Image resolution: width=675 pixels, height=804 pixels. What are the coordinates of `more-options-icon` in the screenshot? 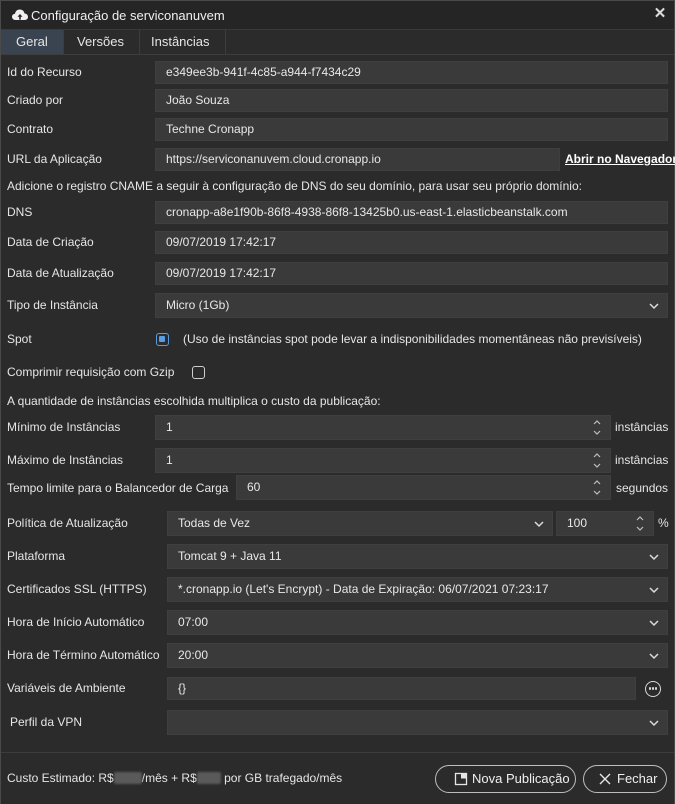 It's located at (653, 689).